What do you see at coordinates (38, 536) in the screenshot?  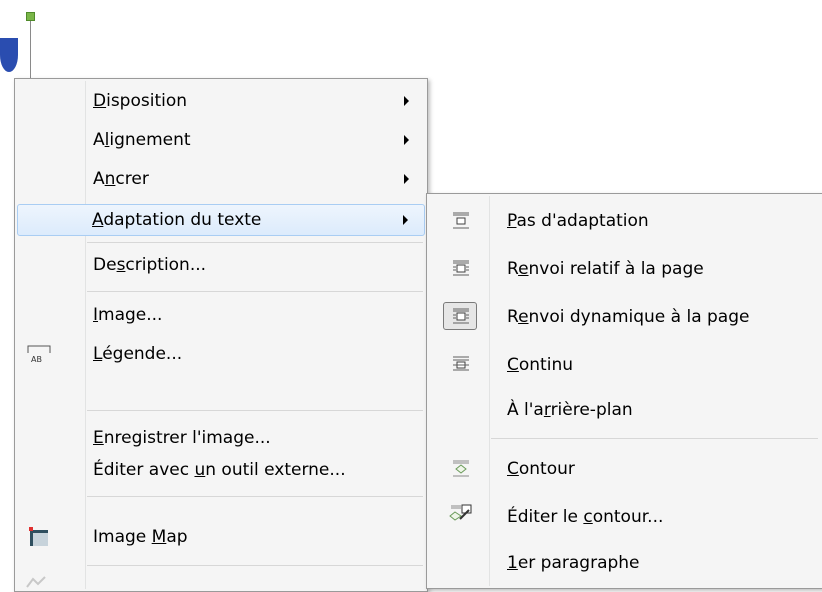 I see `image-map-icon` at bounding box center [38, 536].